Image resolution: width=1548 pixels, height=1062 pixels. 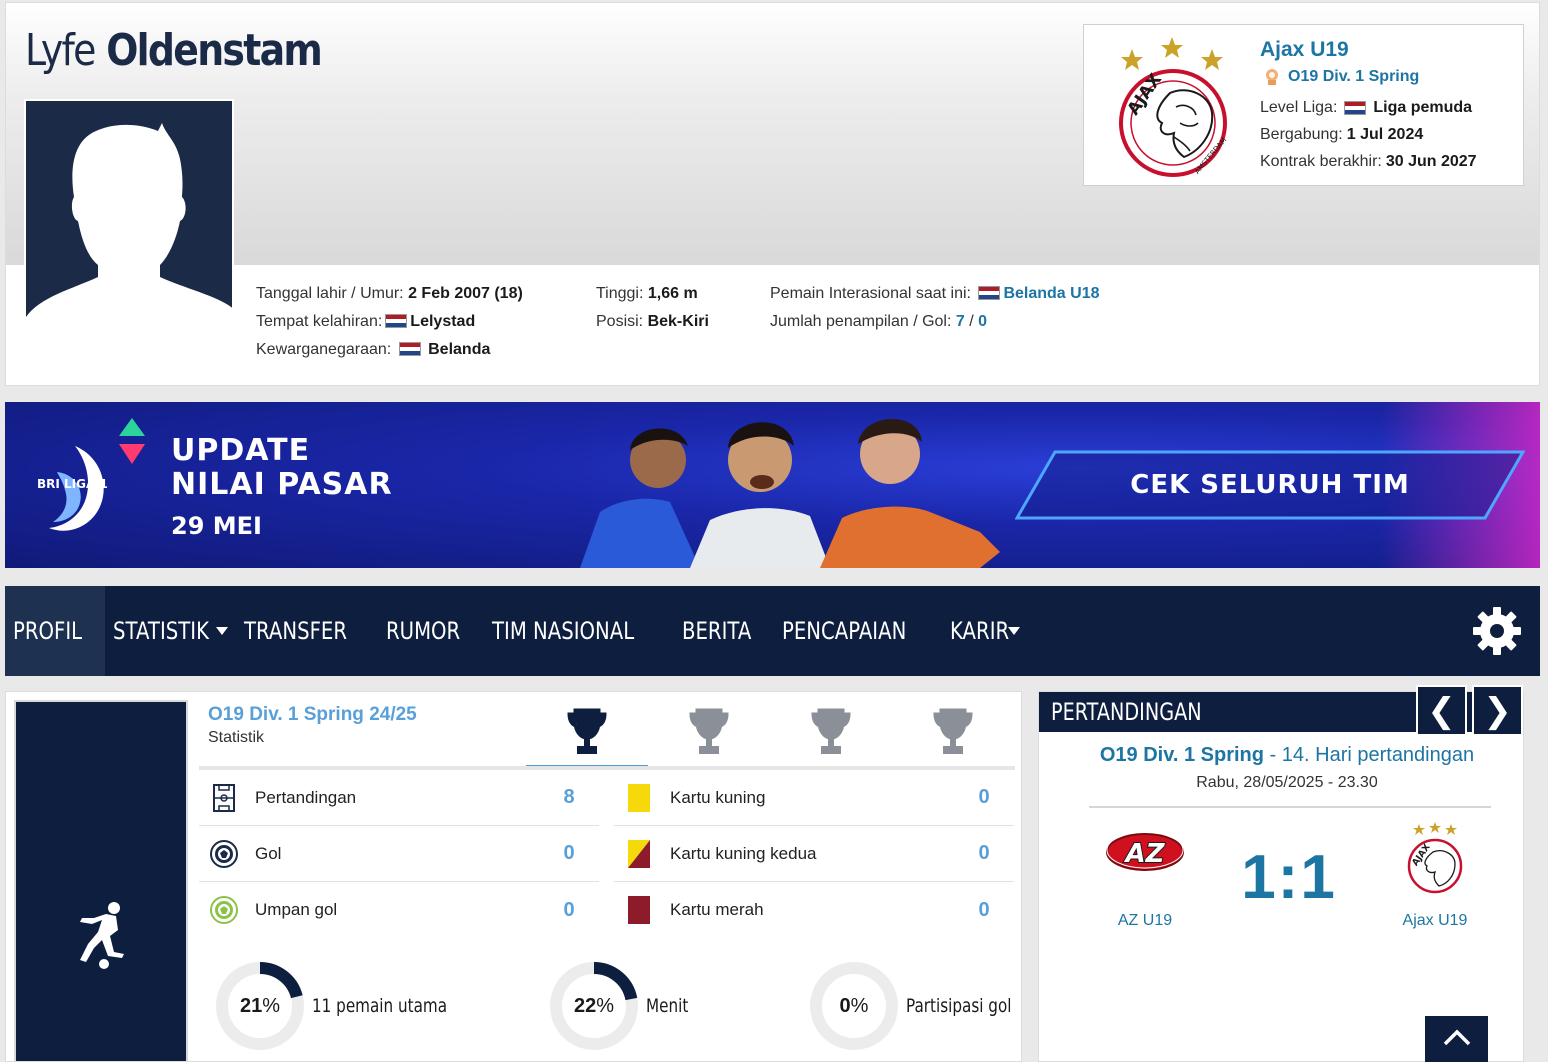 What do you see at coordinates (1435, 858) in the screenshot?
I see `ajax-logo-icon: AJAX` at bounding box center [1435, 858].